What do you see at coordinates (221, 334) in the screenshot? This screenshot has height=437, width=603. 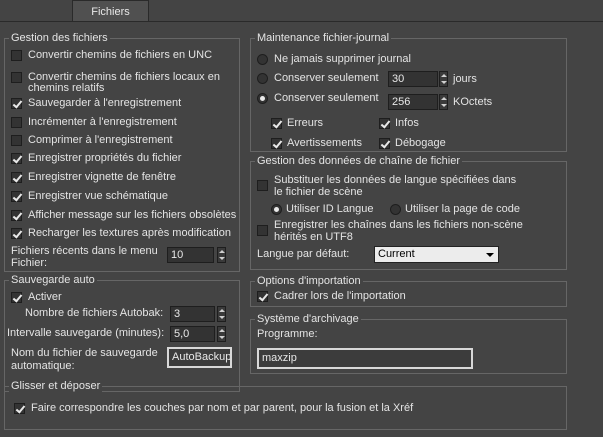 I see `interval-spinner` at bounding box center [221, 334].